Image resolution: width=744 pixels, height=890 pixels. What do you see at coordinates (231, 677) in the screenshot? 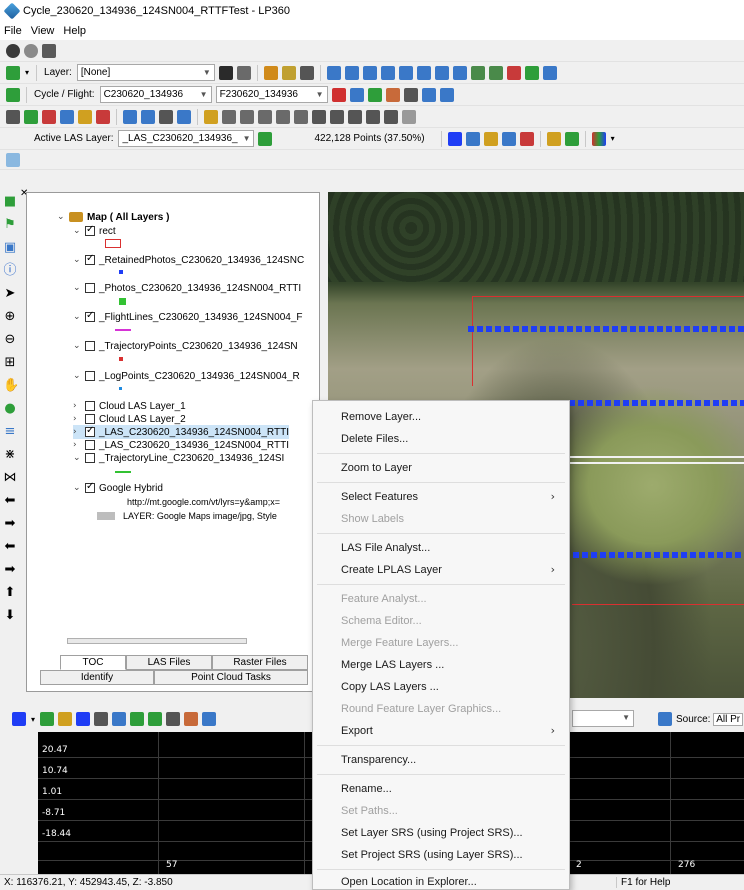
I see `tab-point-cloud-tasks: Point Cloud Tasks` at bounding box center [231, 677].